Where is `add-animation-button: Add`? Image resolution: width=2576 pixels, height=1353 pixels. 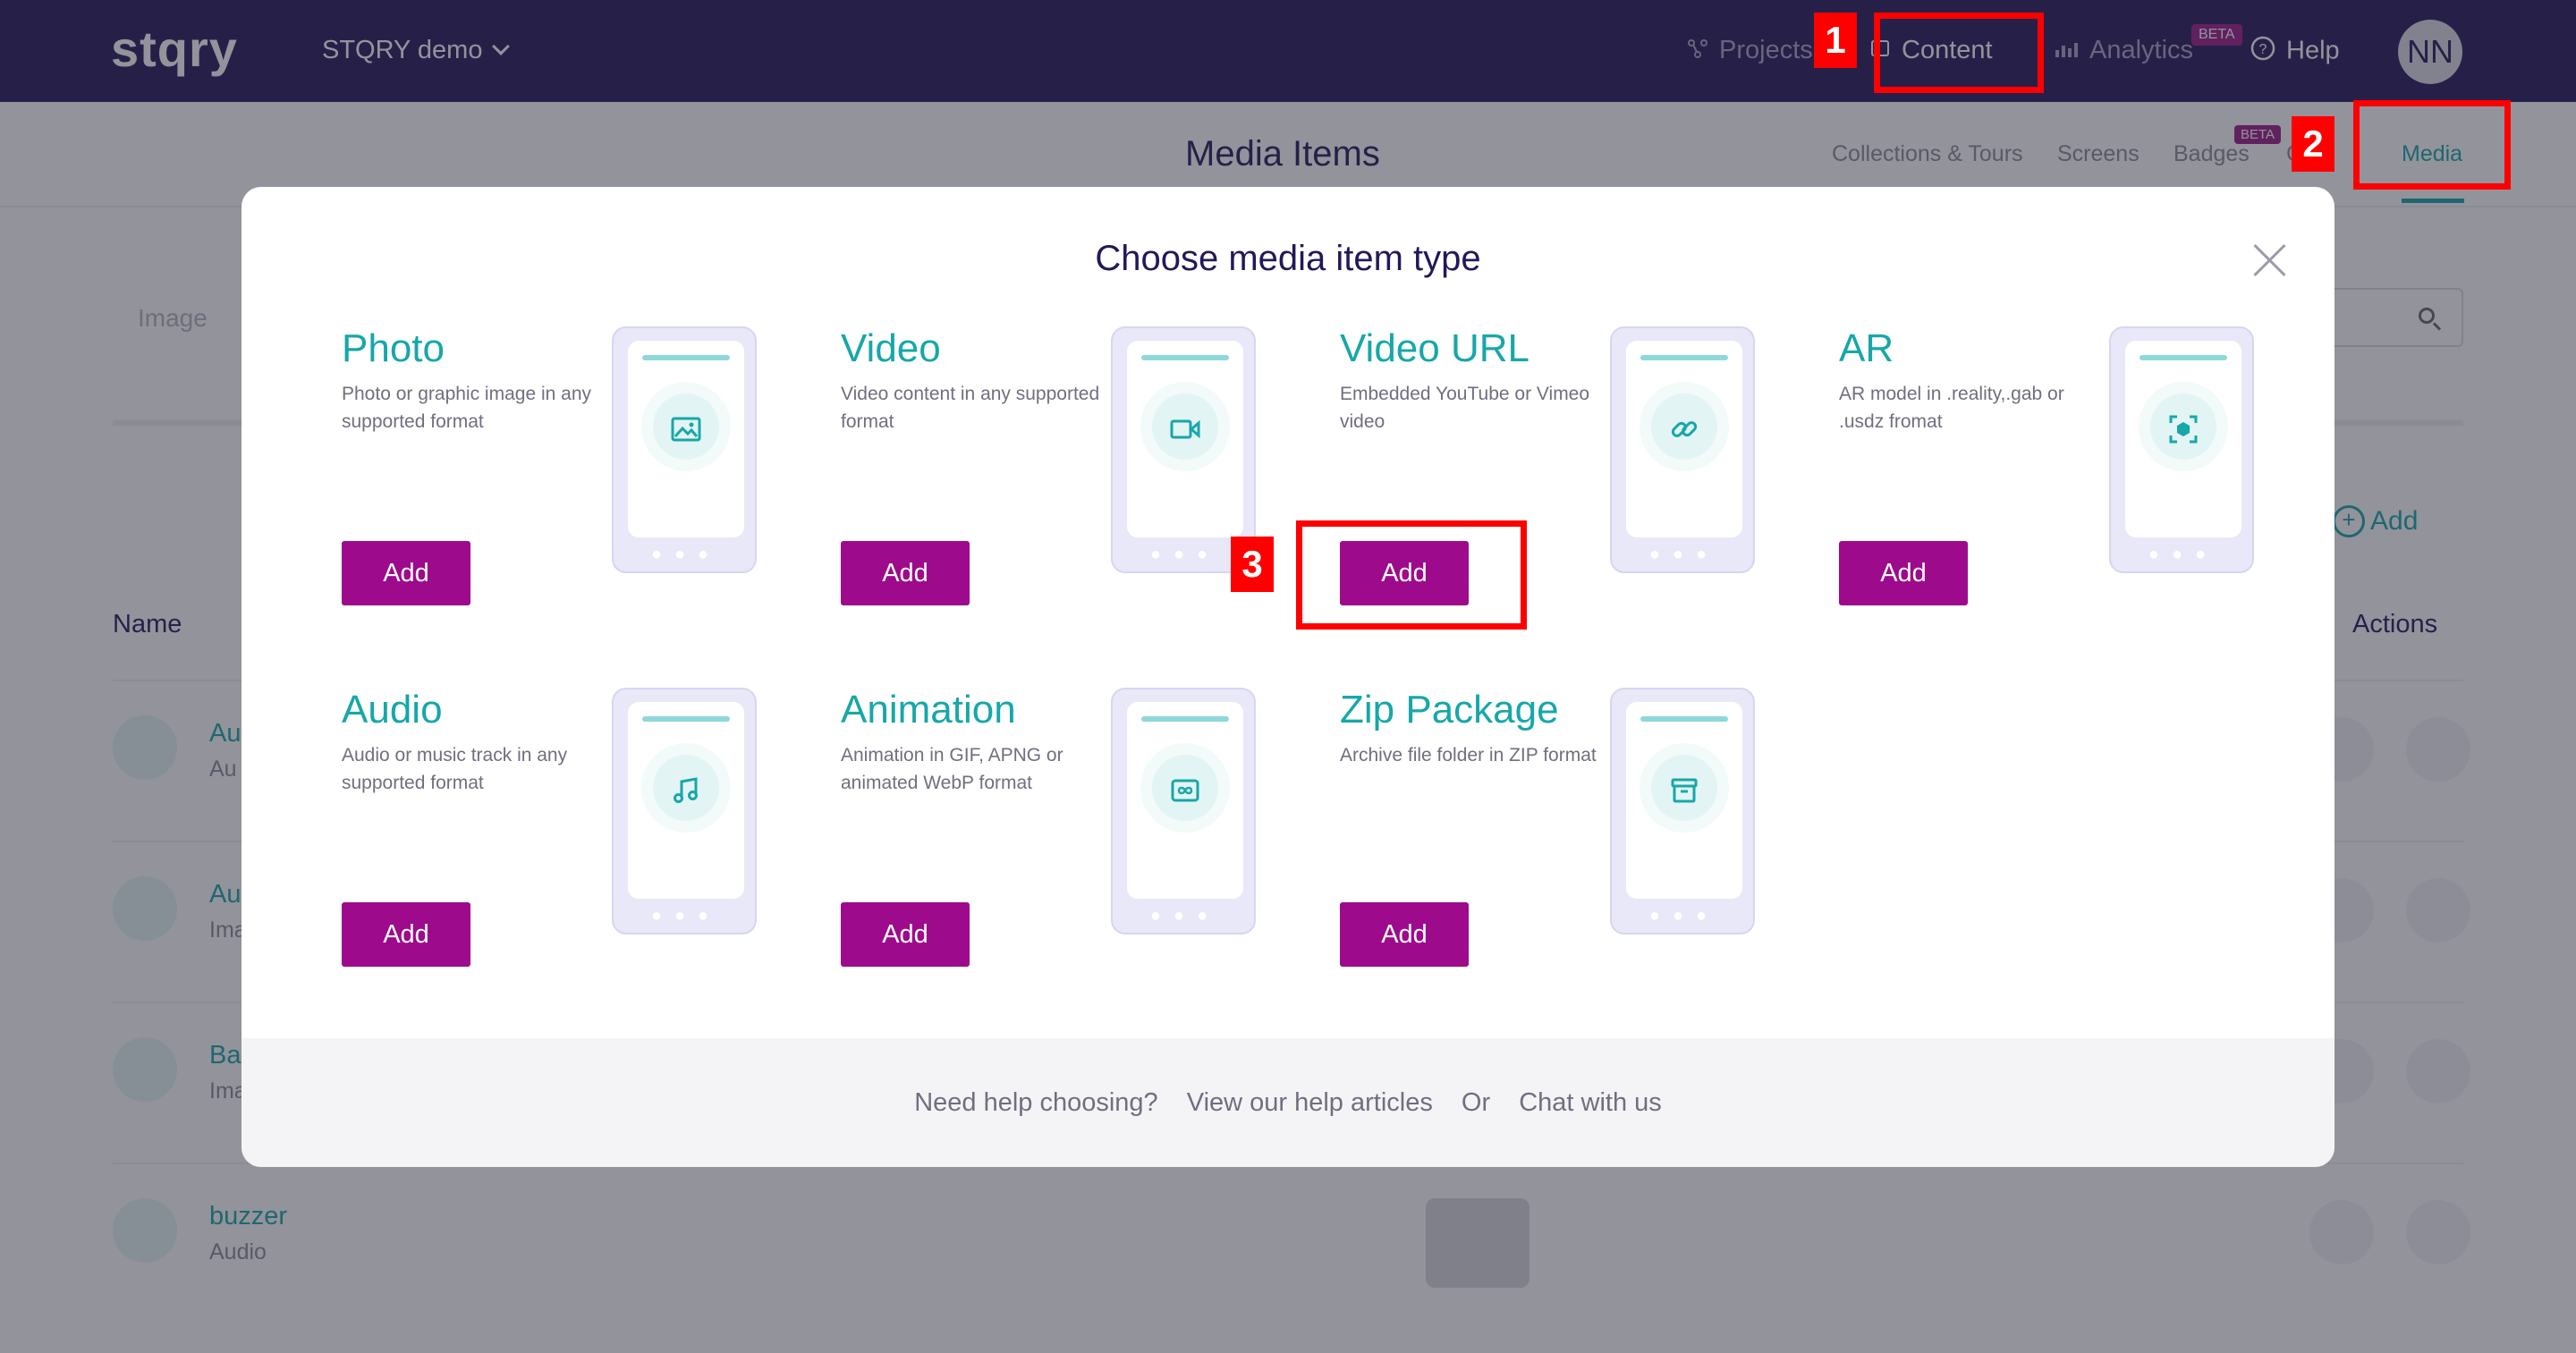 add-animation-button: Add is located at coordinates (905, 934).